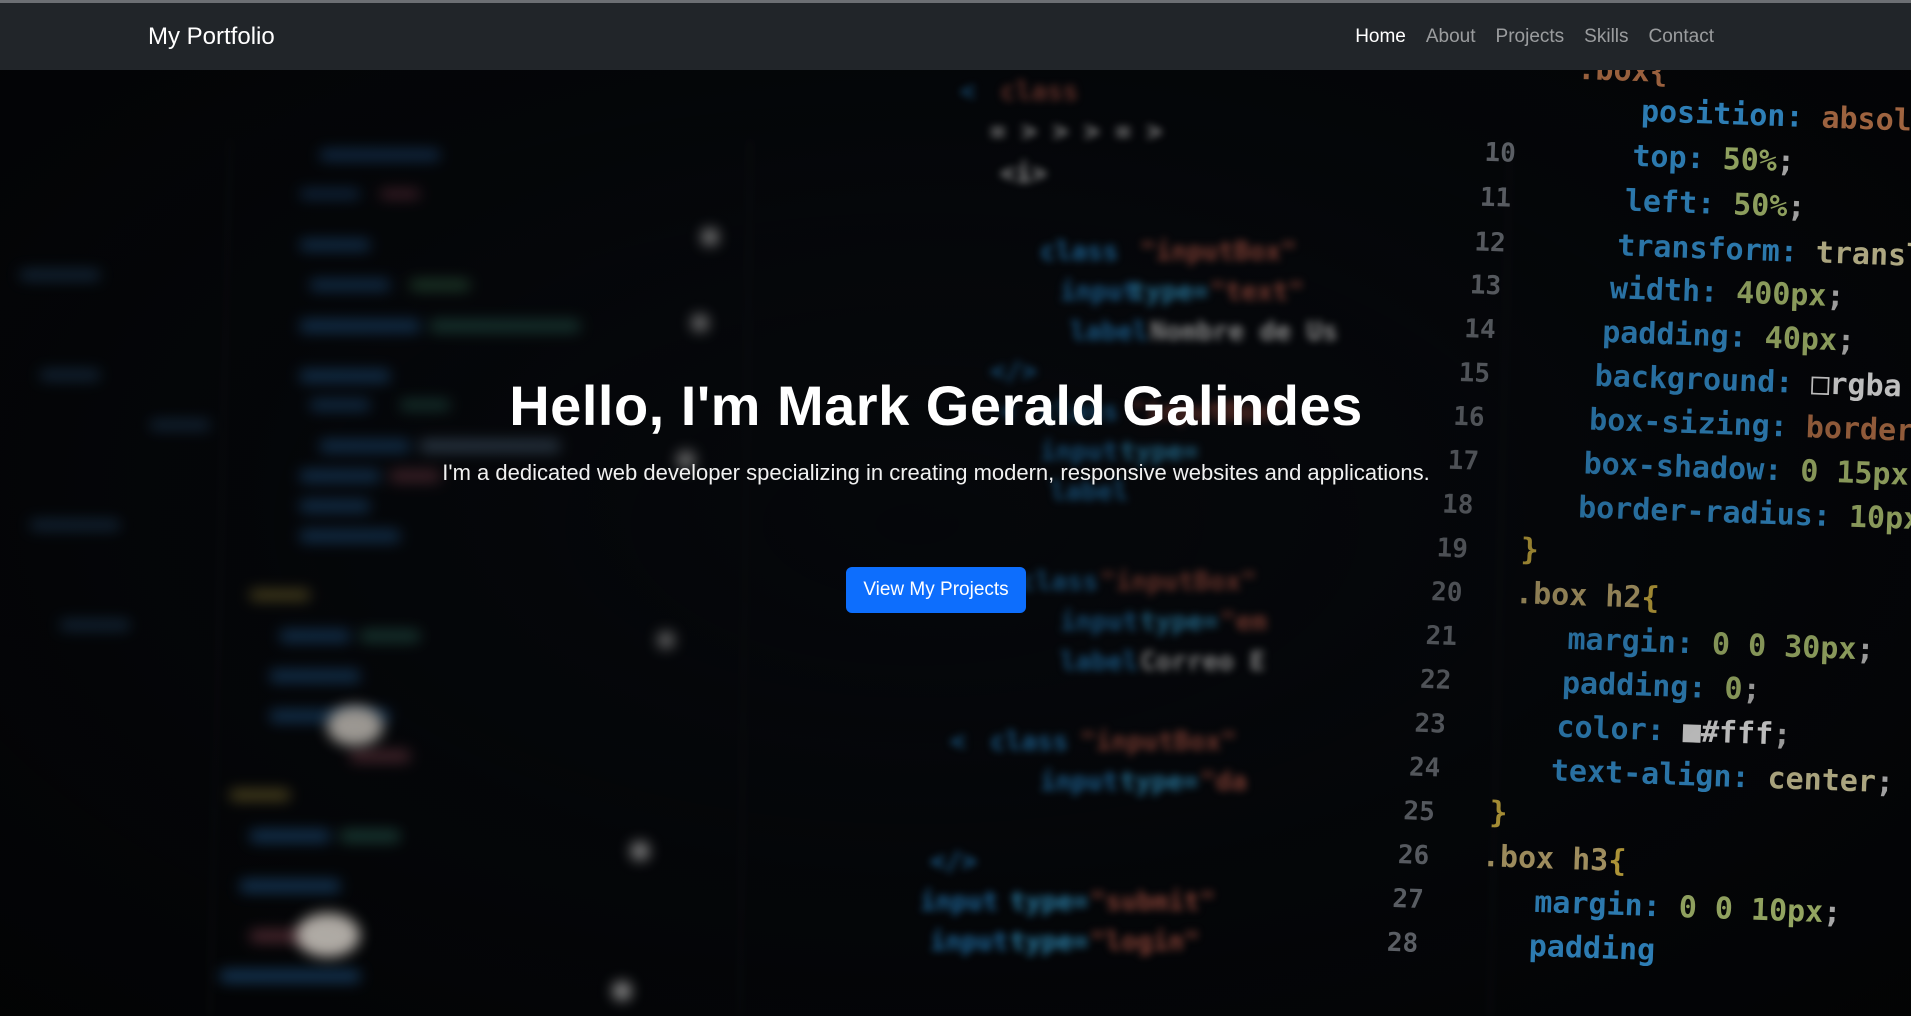 The width and height of the screenshot is (1911, 1016). I want to click on view-projects-button: View My Projects, so click(936, 590).